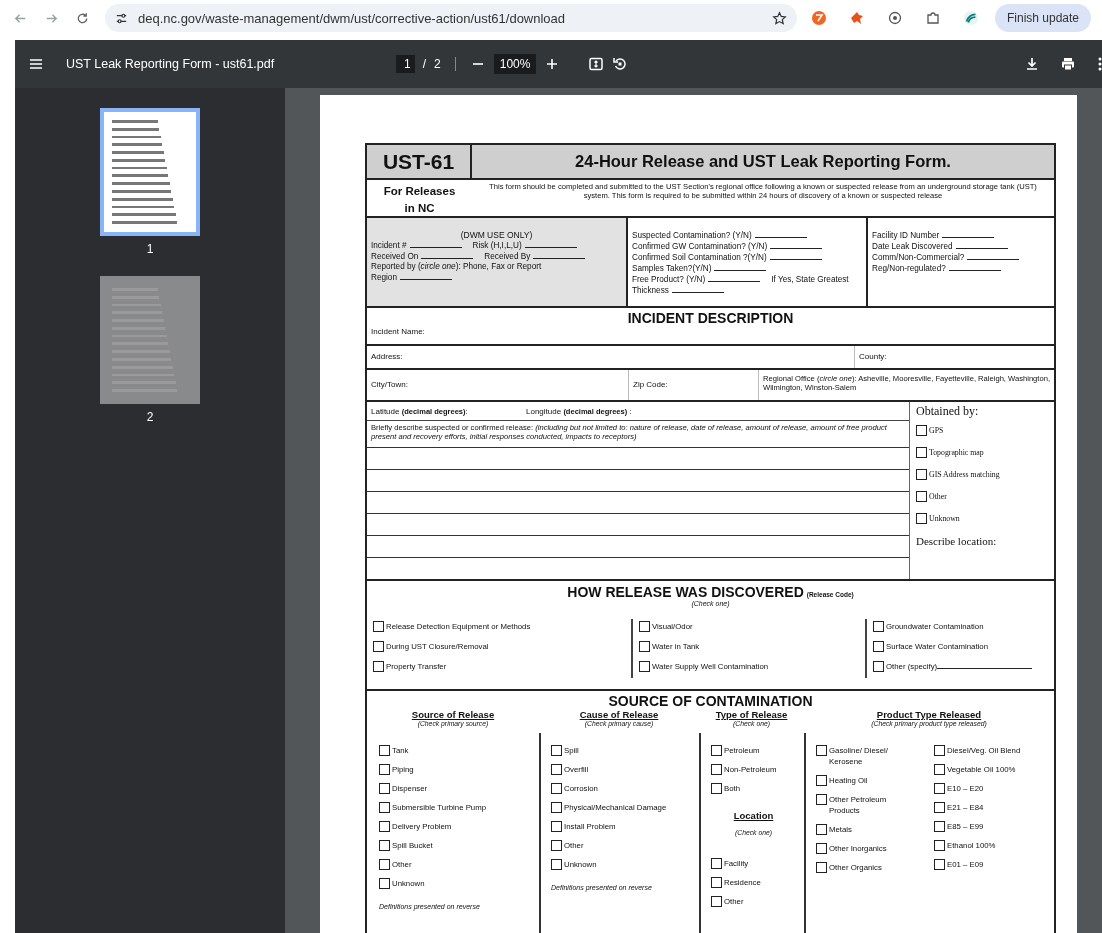  I want to click on bookmark-star-icon, so click(779, 18).